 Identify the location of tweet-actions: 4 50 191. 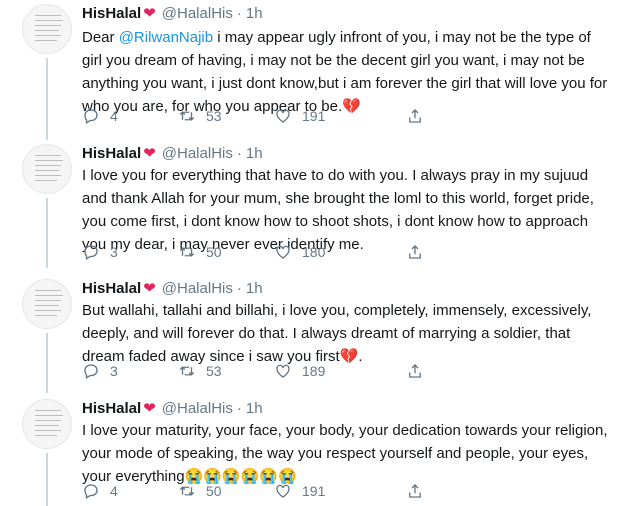
(302, 491).